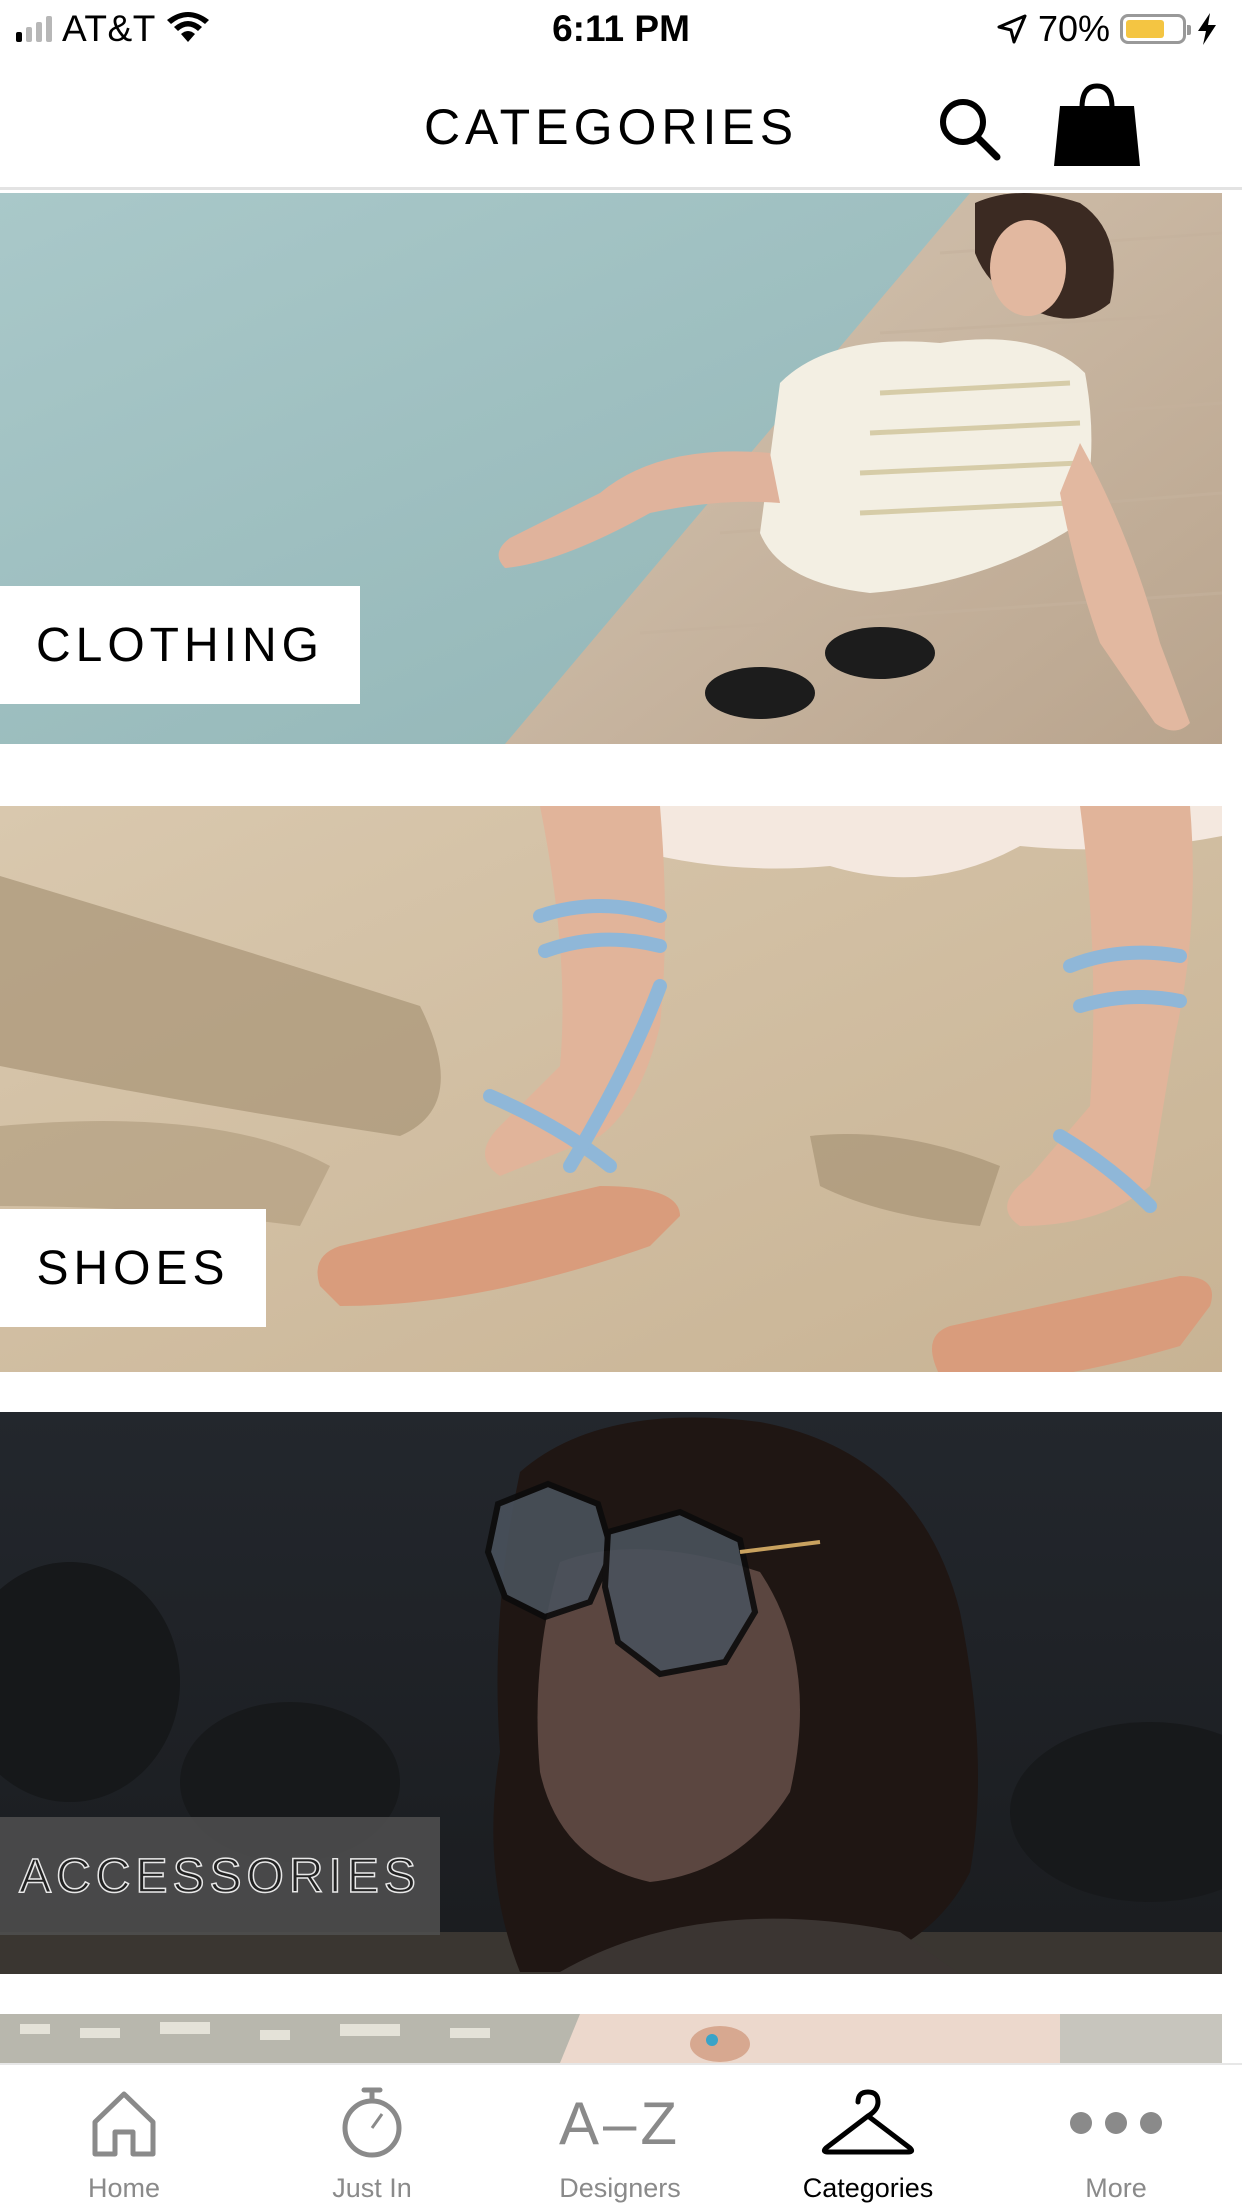 The height and width of the screenshot is (2208, 1242). I want to click on tab-more-label: More, so click(1116, 2188).